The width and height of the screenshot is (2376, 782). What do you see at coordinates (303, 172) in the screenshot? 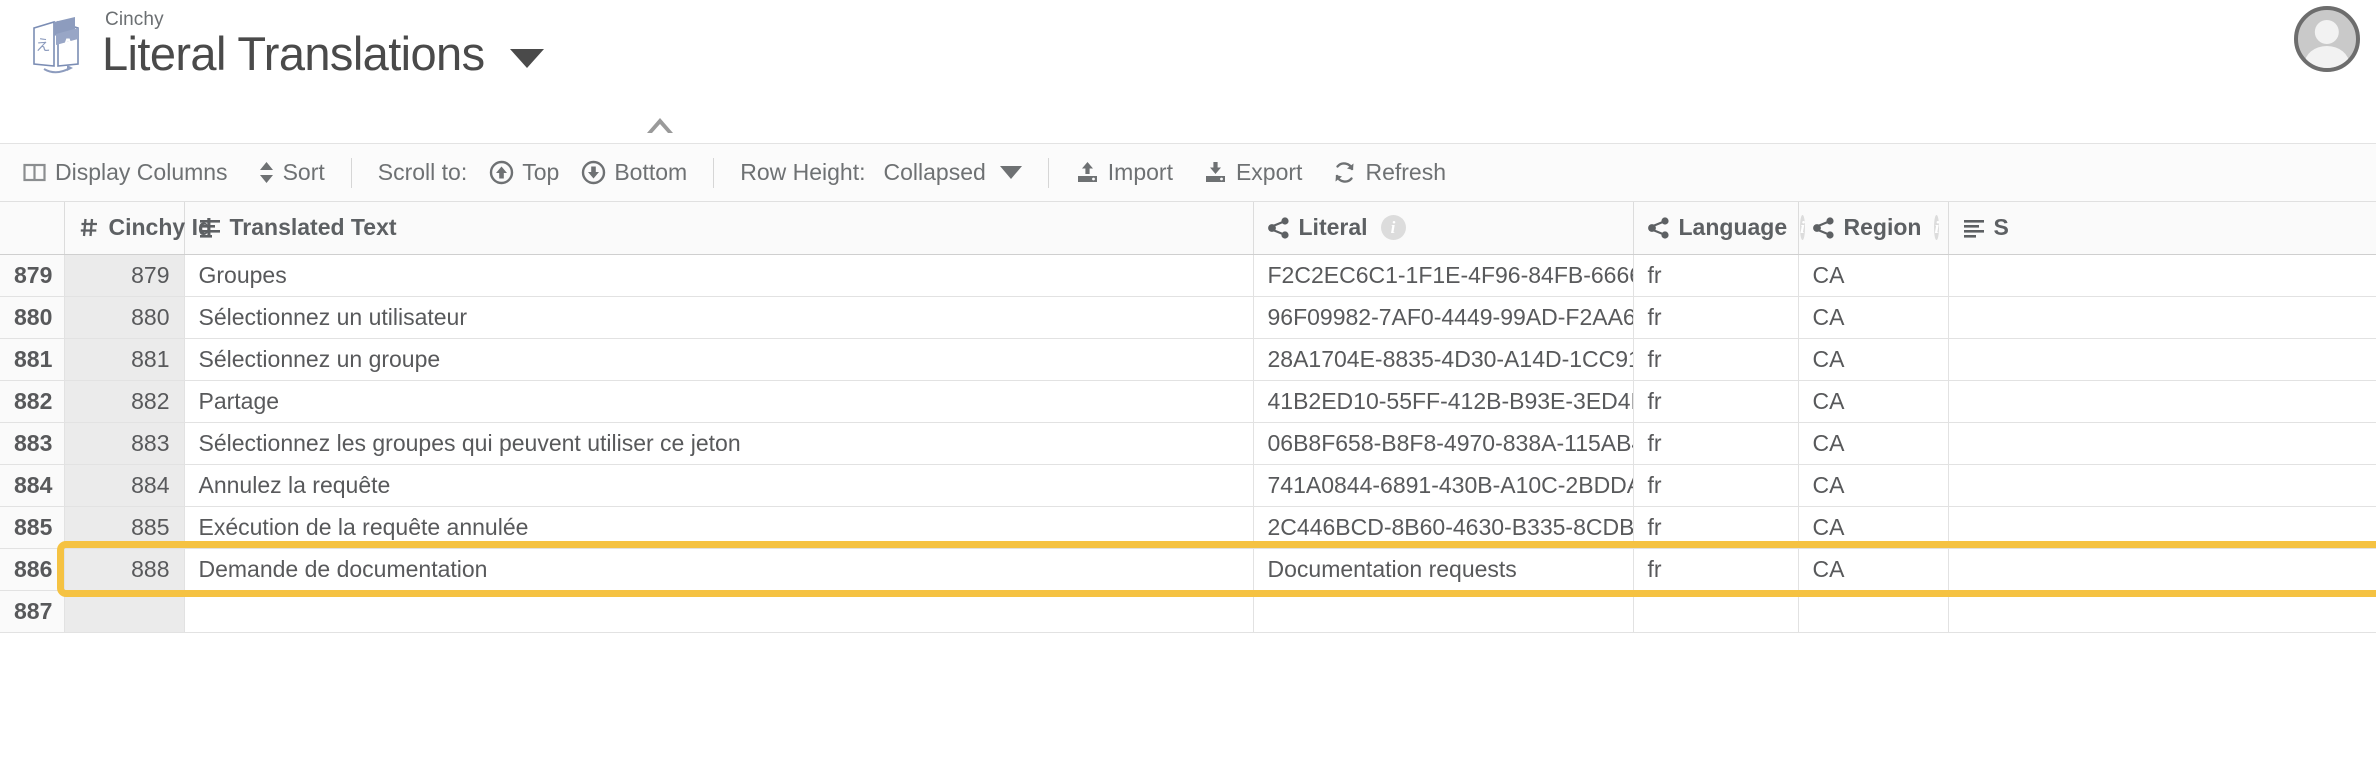
I see `sort-label: Sort` at bounding box center [303, 172].